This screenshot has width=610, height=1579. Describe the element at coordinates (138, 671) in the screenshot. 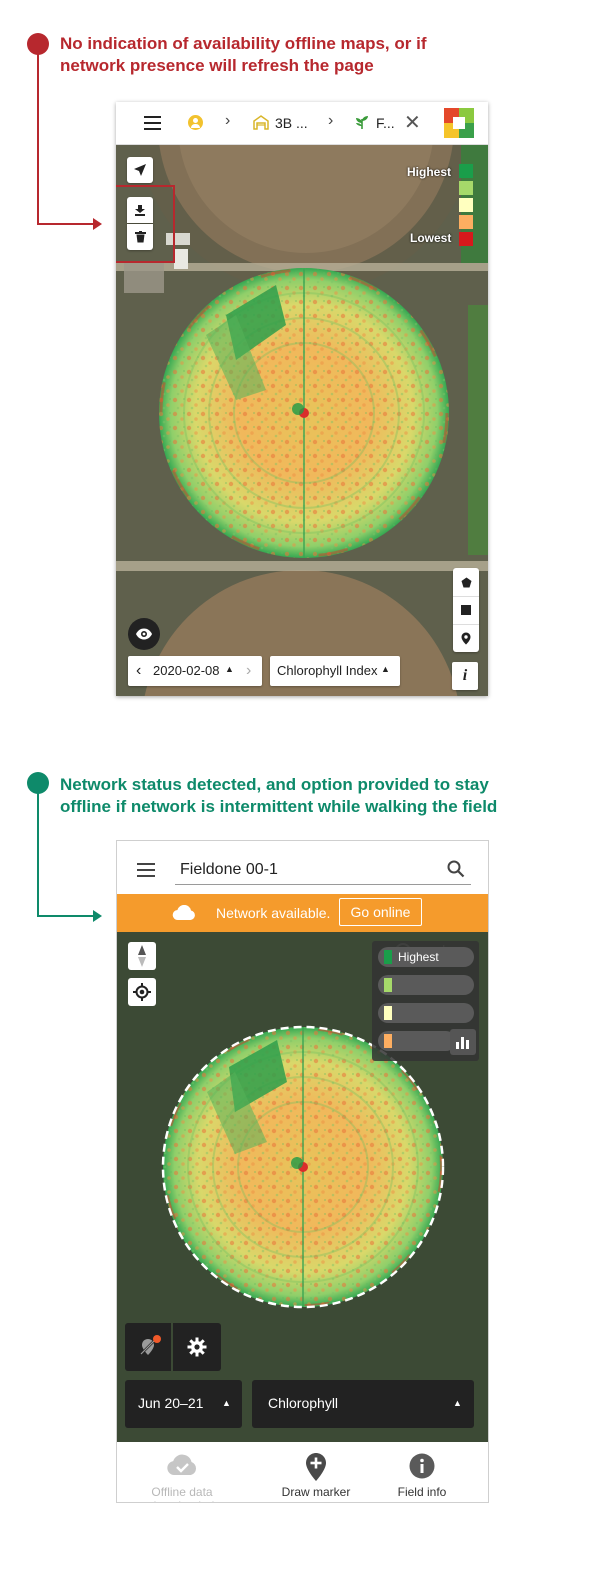

I see `chevron-left-icon: ‹` at that location.